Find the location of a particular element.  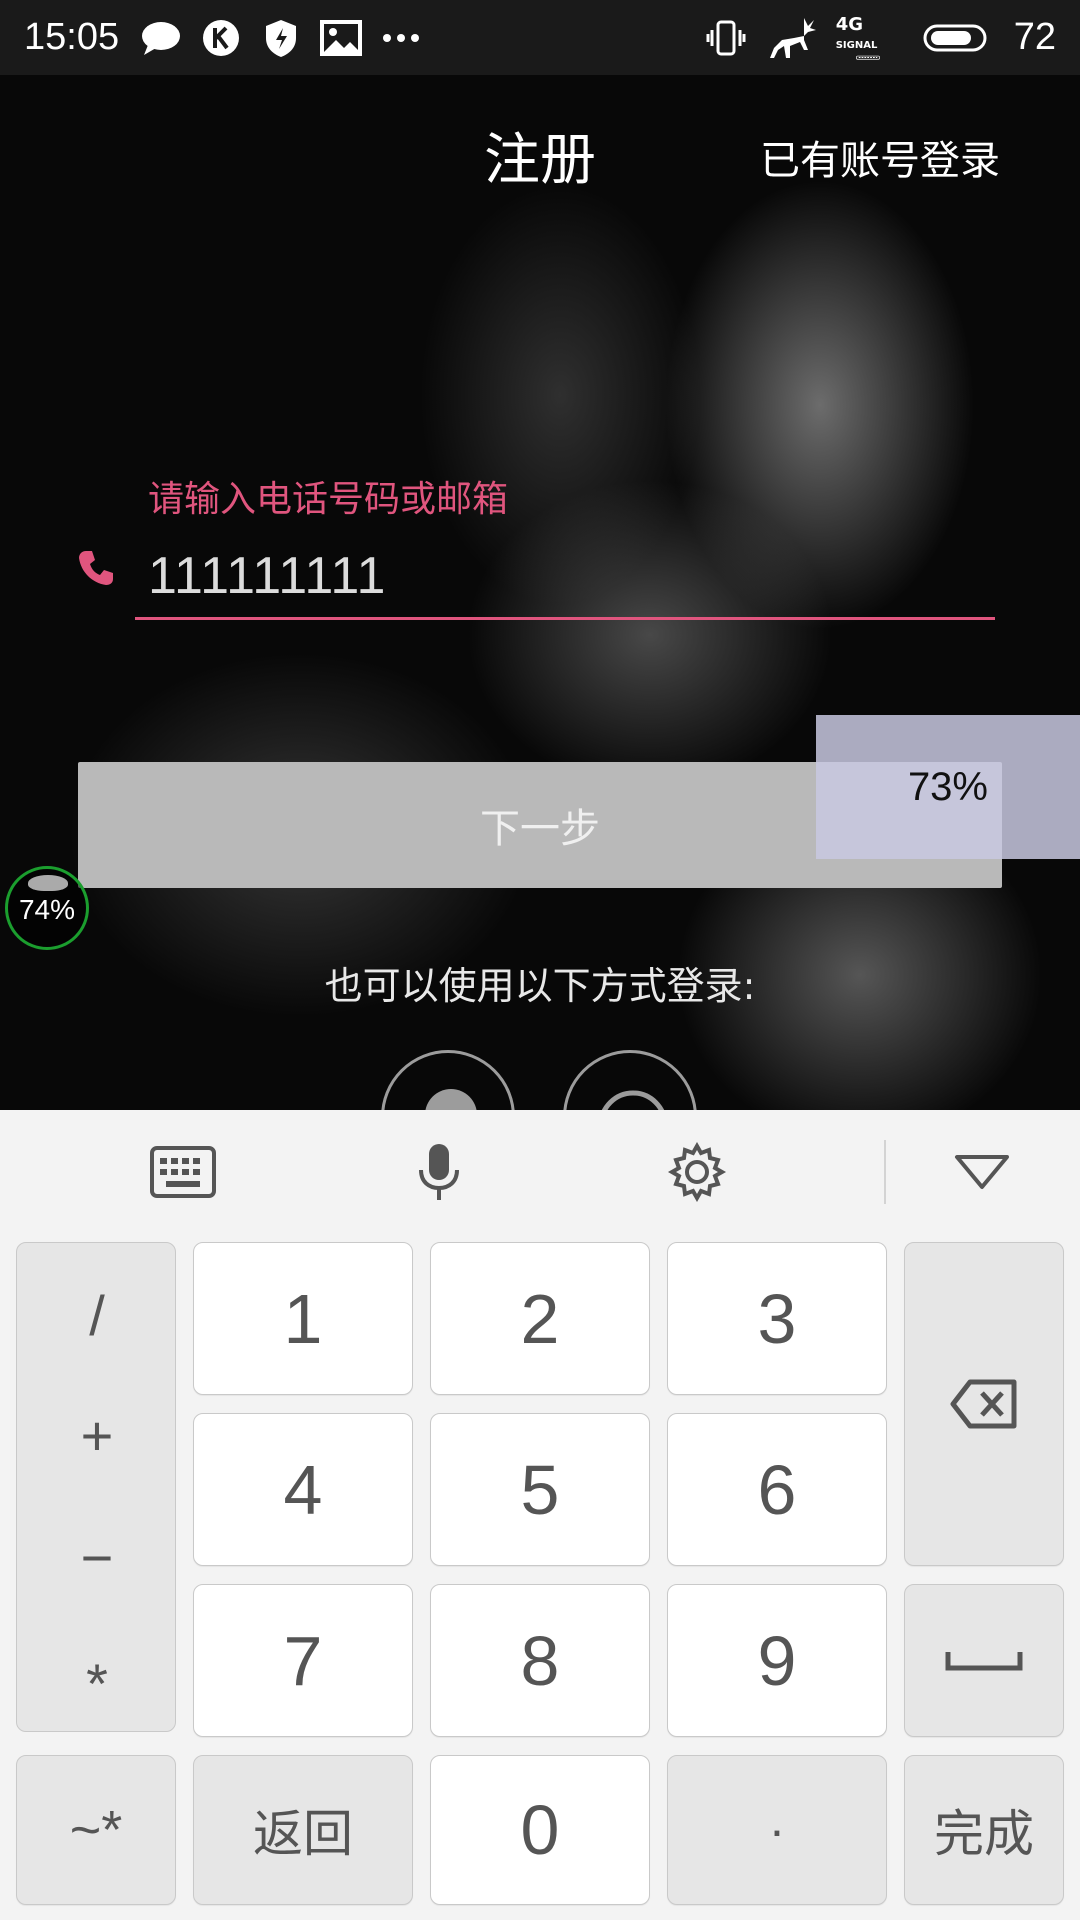

shield-icon is located at coordinates (281, 38).